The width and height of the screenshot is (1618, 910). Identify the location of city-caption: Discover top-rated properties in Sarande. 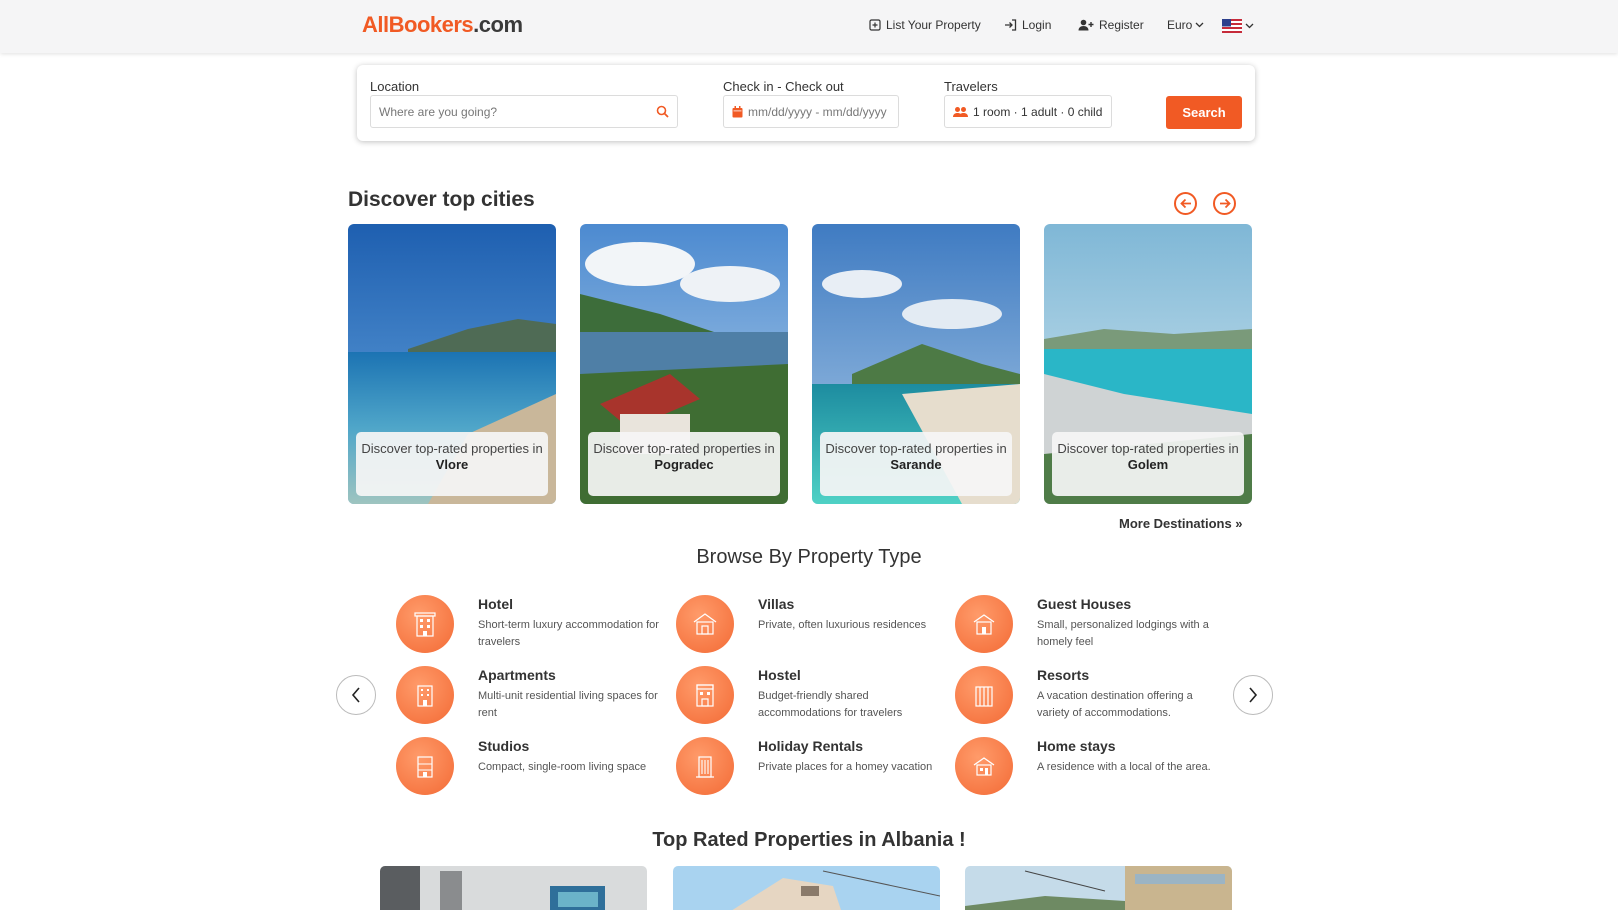
(916, 464).